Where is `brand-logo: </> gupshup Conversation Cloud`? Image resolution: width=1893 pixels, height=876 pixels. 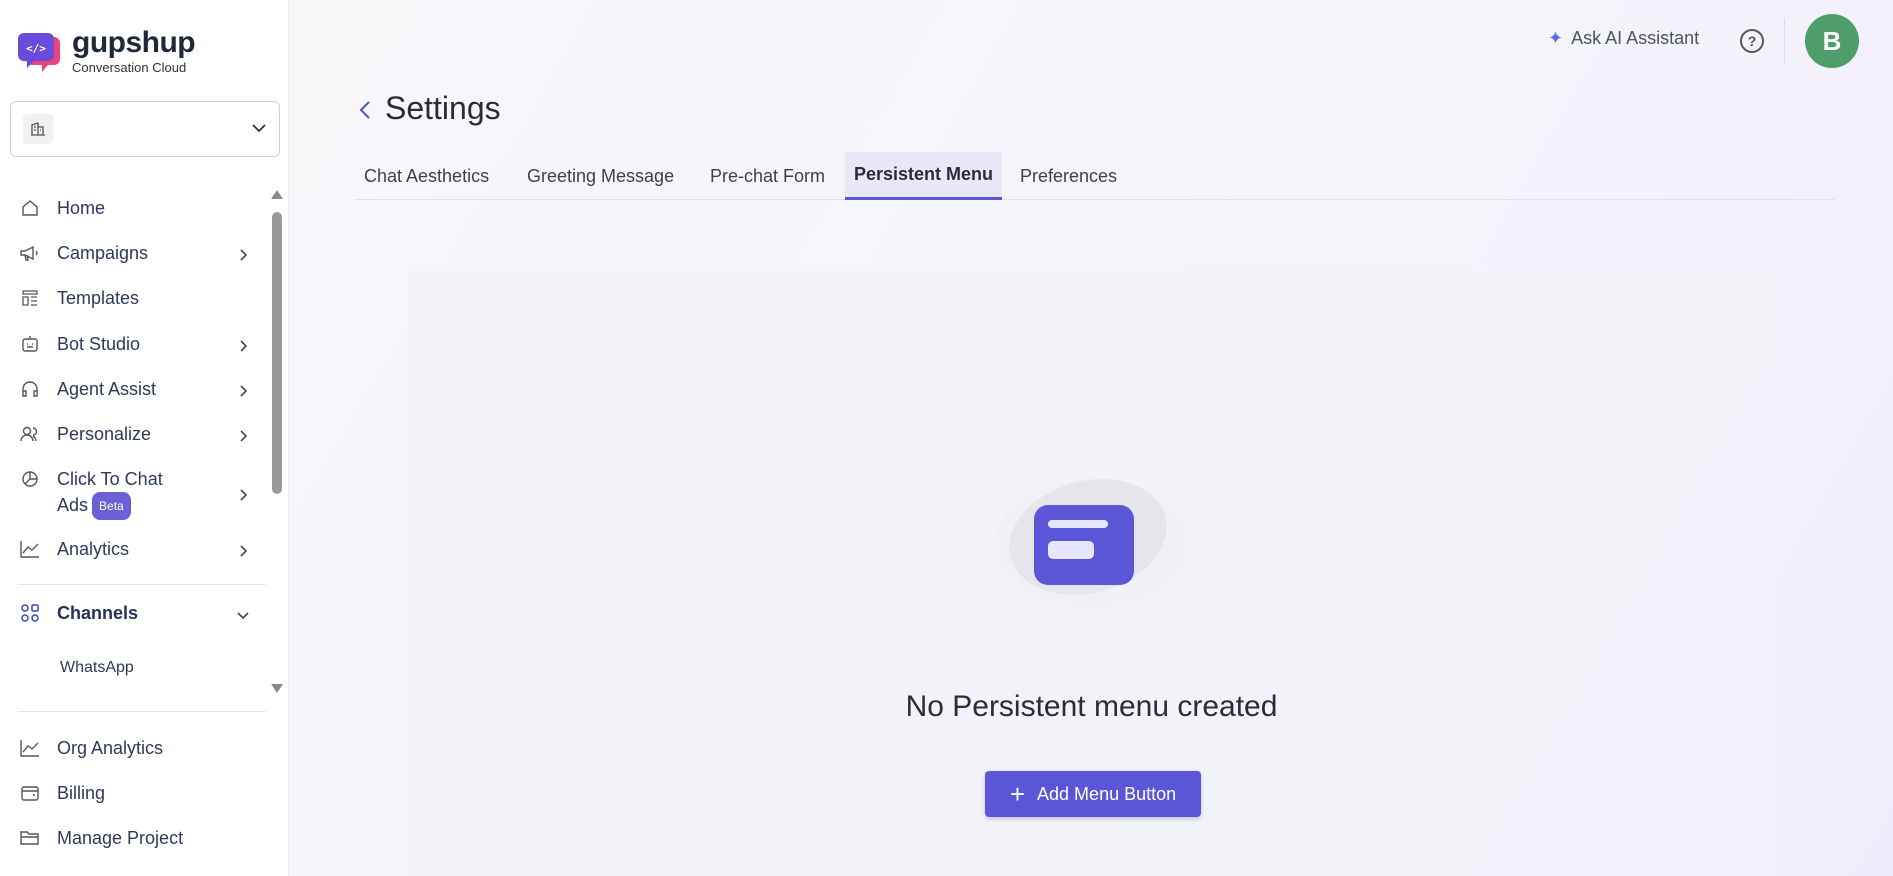
brand-logo: </> gupshup Conversation Cloud is located at coordinates (107, 50).